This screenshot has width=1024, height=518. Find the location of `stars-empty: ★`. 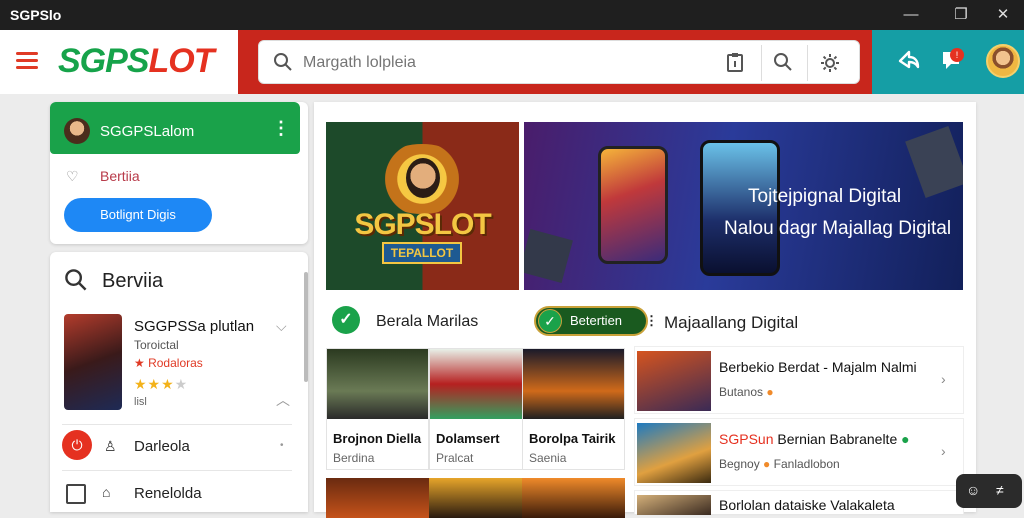

stars-empty: ★ is located at coordinates (181, 384).